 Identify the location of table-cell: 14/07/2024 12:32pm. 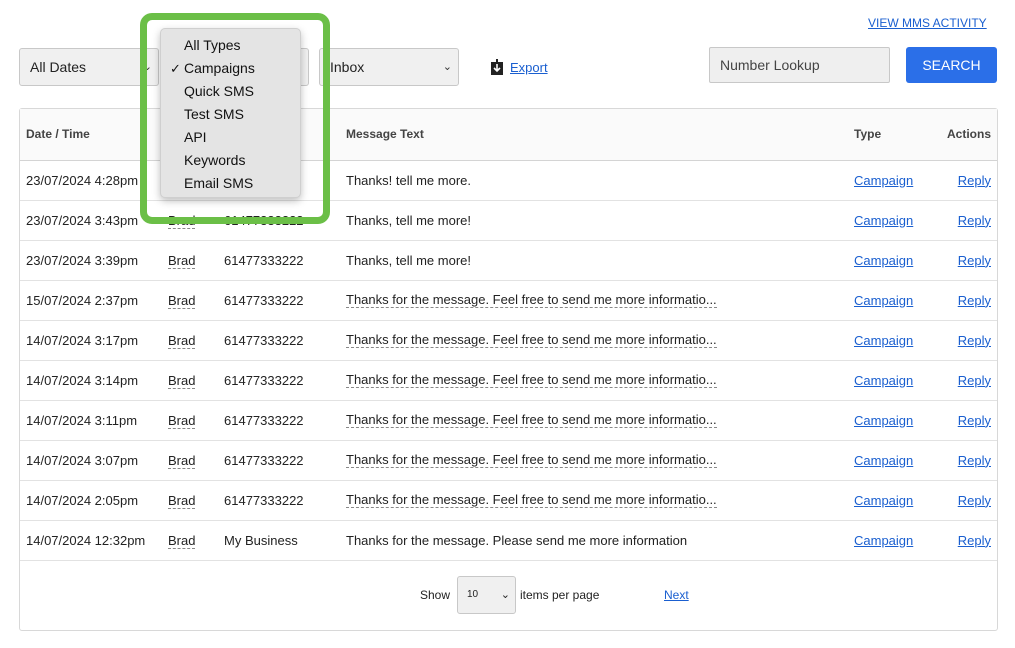
(91, 540).